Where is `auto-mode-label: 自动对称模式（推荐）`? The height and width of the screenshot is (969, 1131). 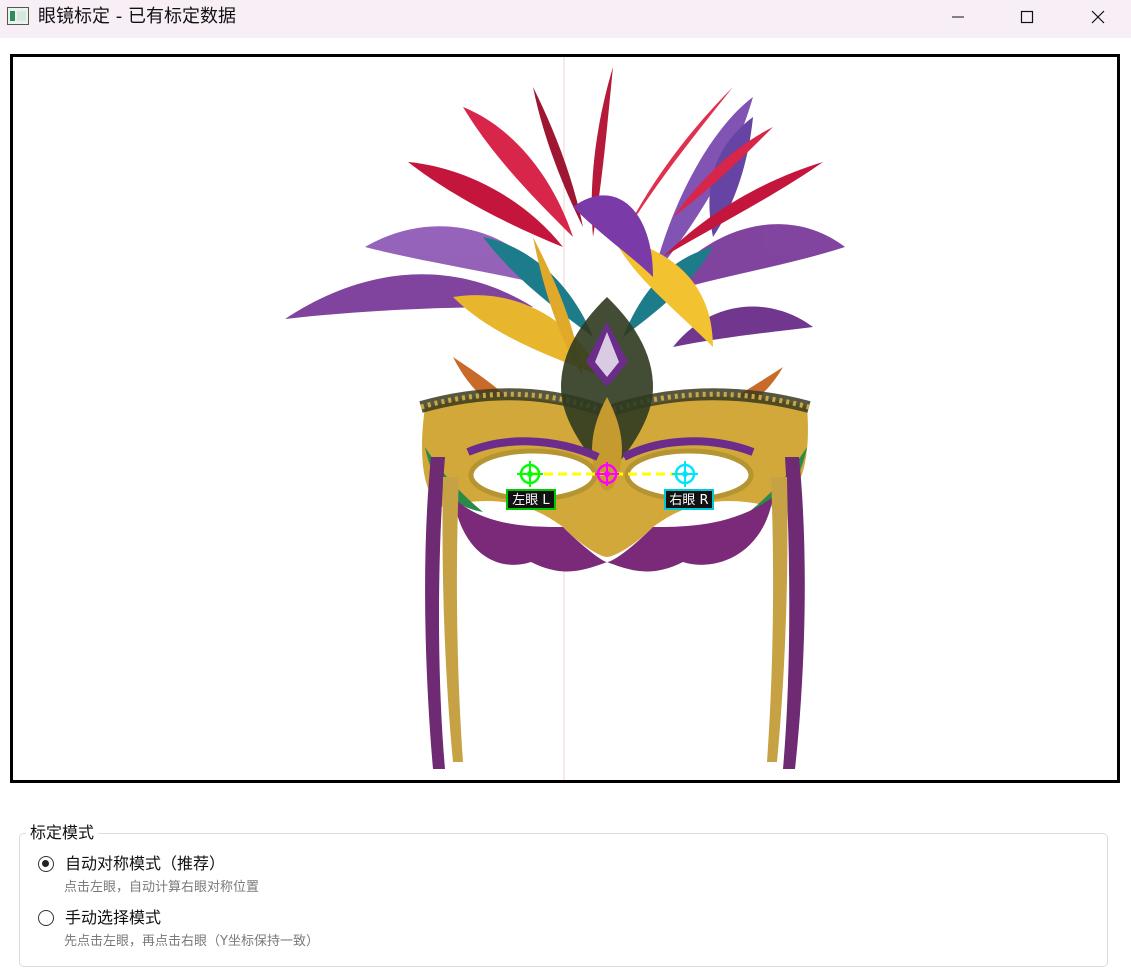 auto-mode-label: 自动对称模式（推荐） is located at coordinates (145, 863).